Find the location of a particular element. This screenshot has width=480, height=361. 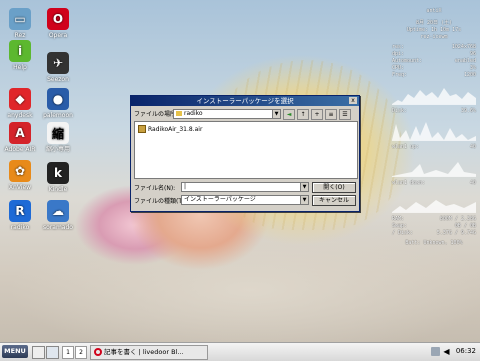

conky-disk: Disk: 39.6% is located at coordinates (434, 111).